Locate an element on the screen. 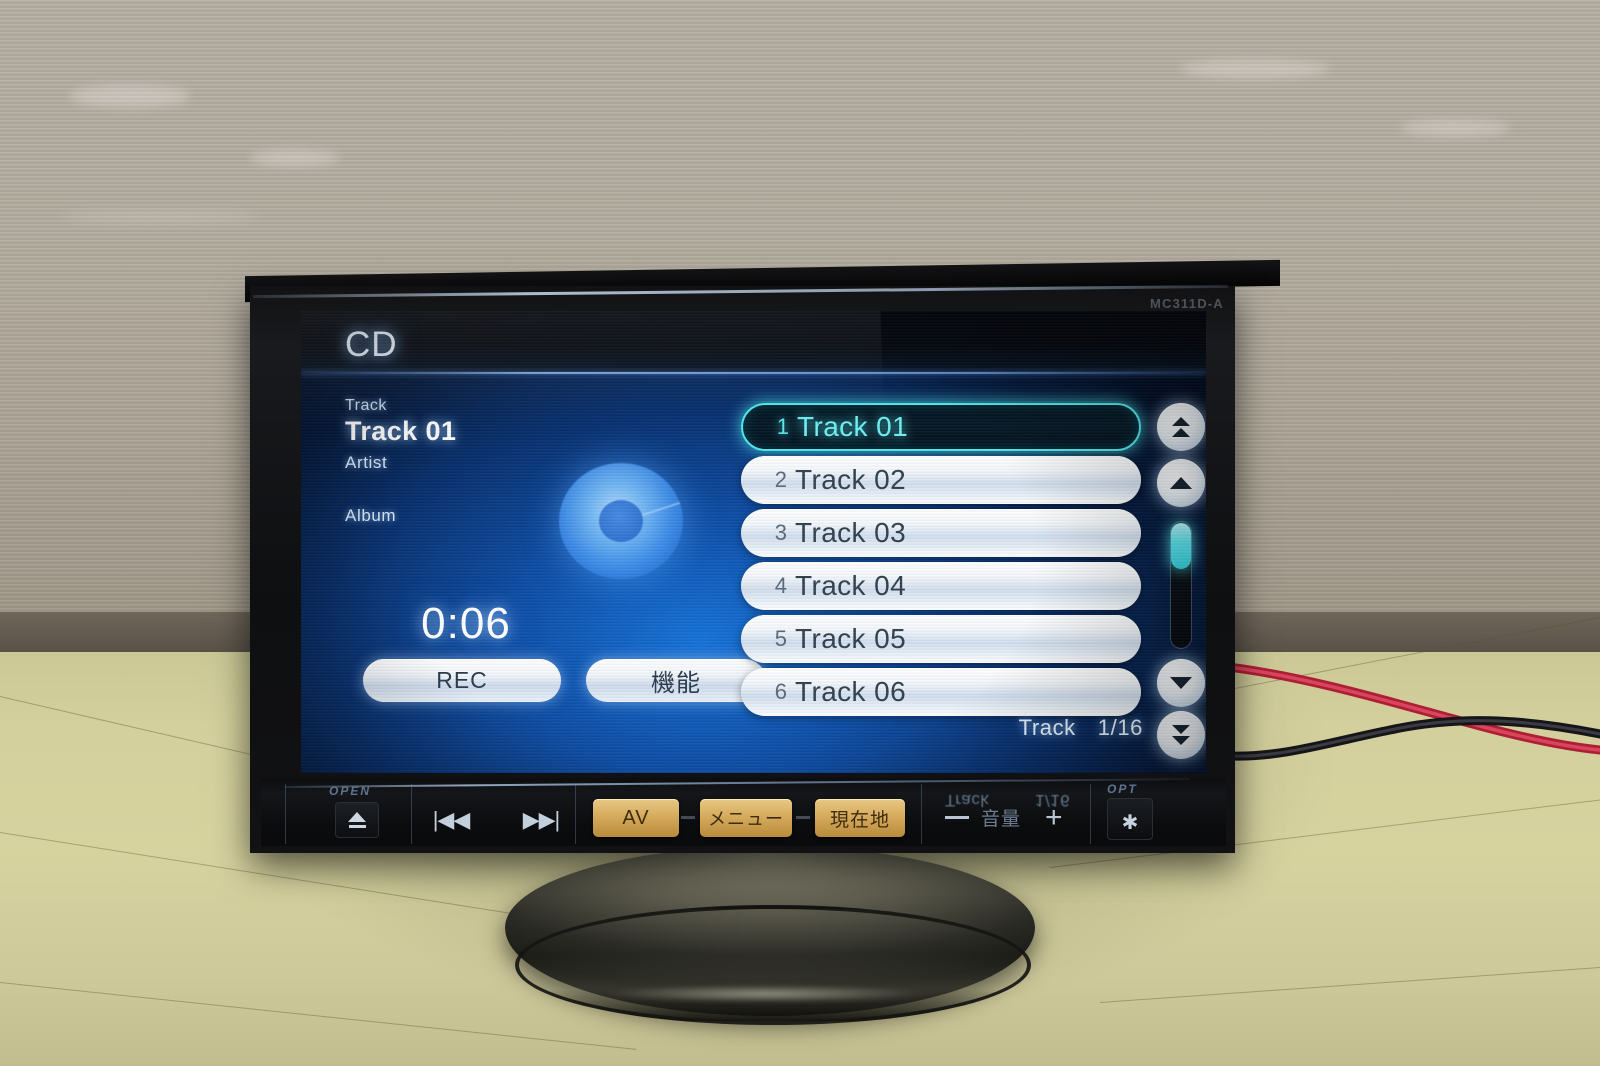 Image resolution: width=1600 pixels, height=1066 pixels. scroll-controls is located at coordinates (1179, 583).